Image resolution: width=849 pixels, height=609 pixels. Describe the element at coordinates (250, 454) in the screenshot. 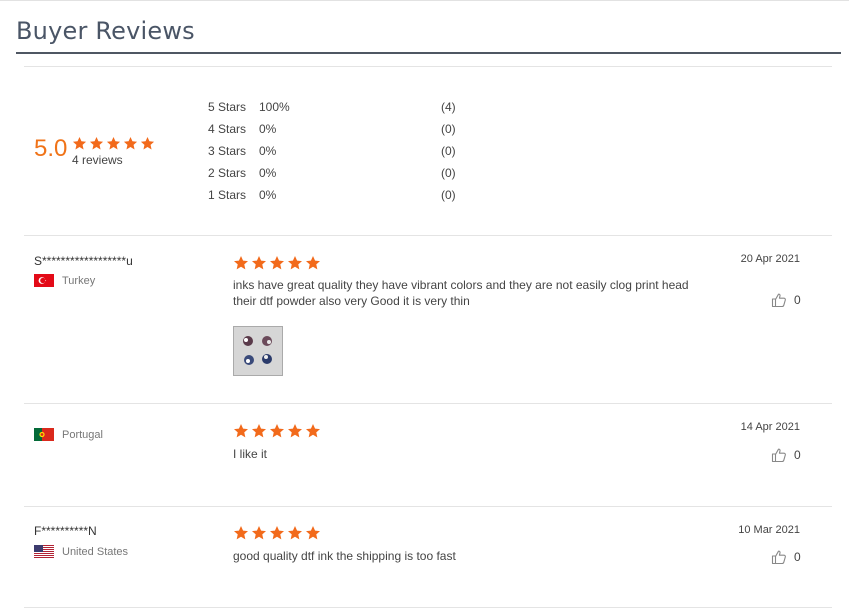

I see `review-text: I like it` at that location.